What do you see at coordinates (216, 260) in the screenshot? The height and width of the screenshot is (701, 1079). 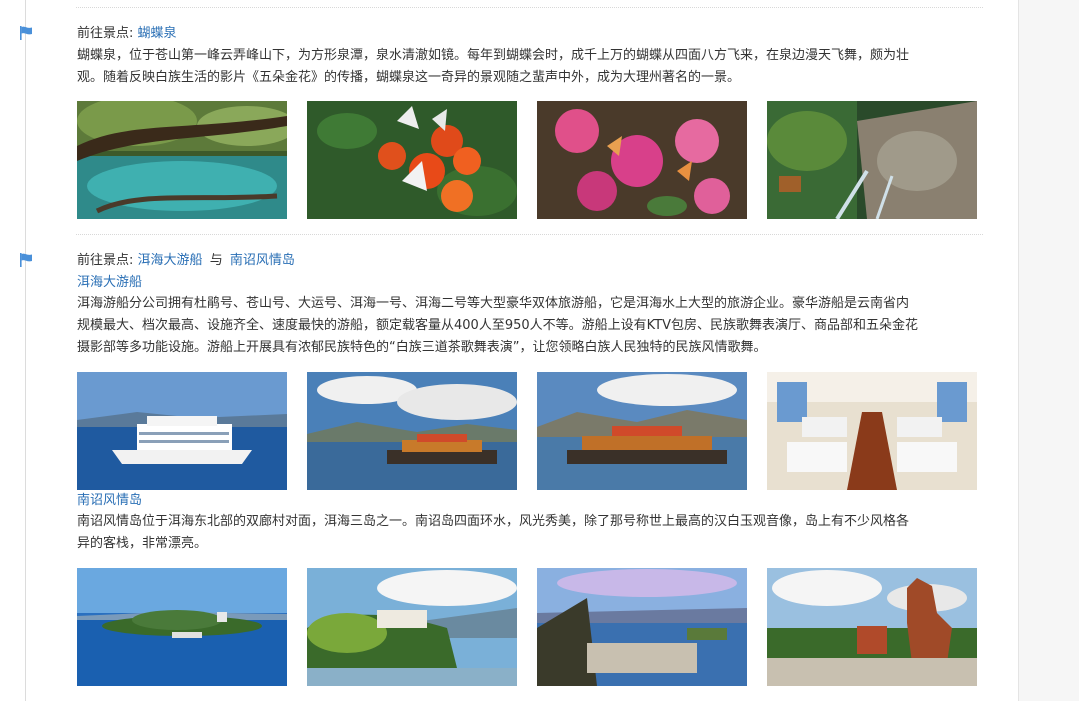 I see `joiner-text: 与` at bounding box center [216, 260].